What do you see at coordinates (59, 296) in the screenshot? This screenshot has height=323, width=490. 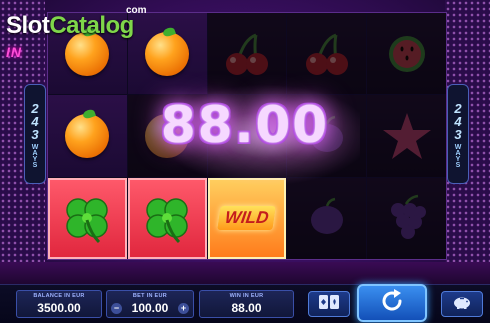 I see `balance-caption: BALANCE IN EUR` at bounding box center [59, 296].